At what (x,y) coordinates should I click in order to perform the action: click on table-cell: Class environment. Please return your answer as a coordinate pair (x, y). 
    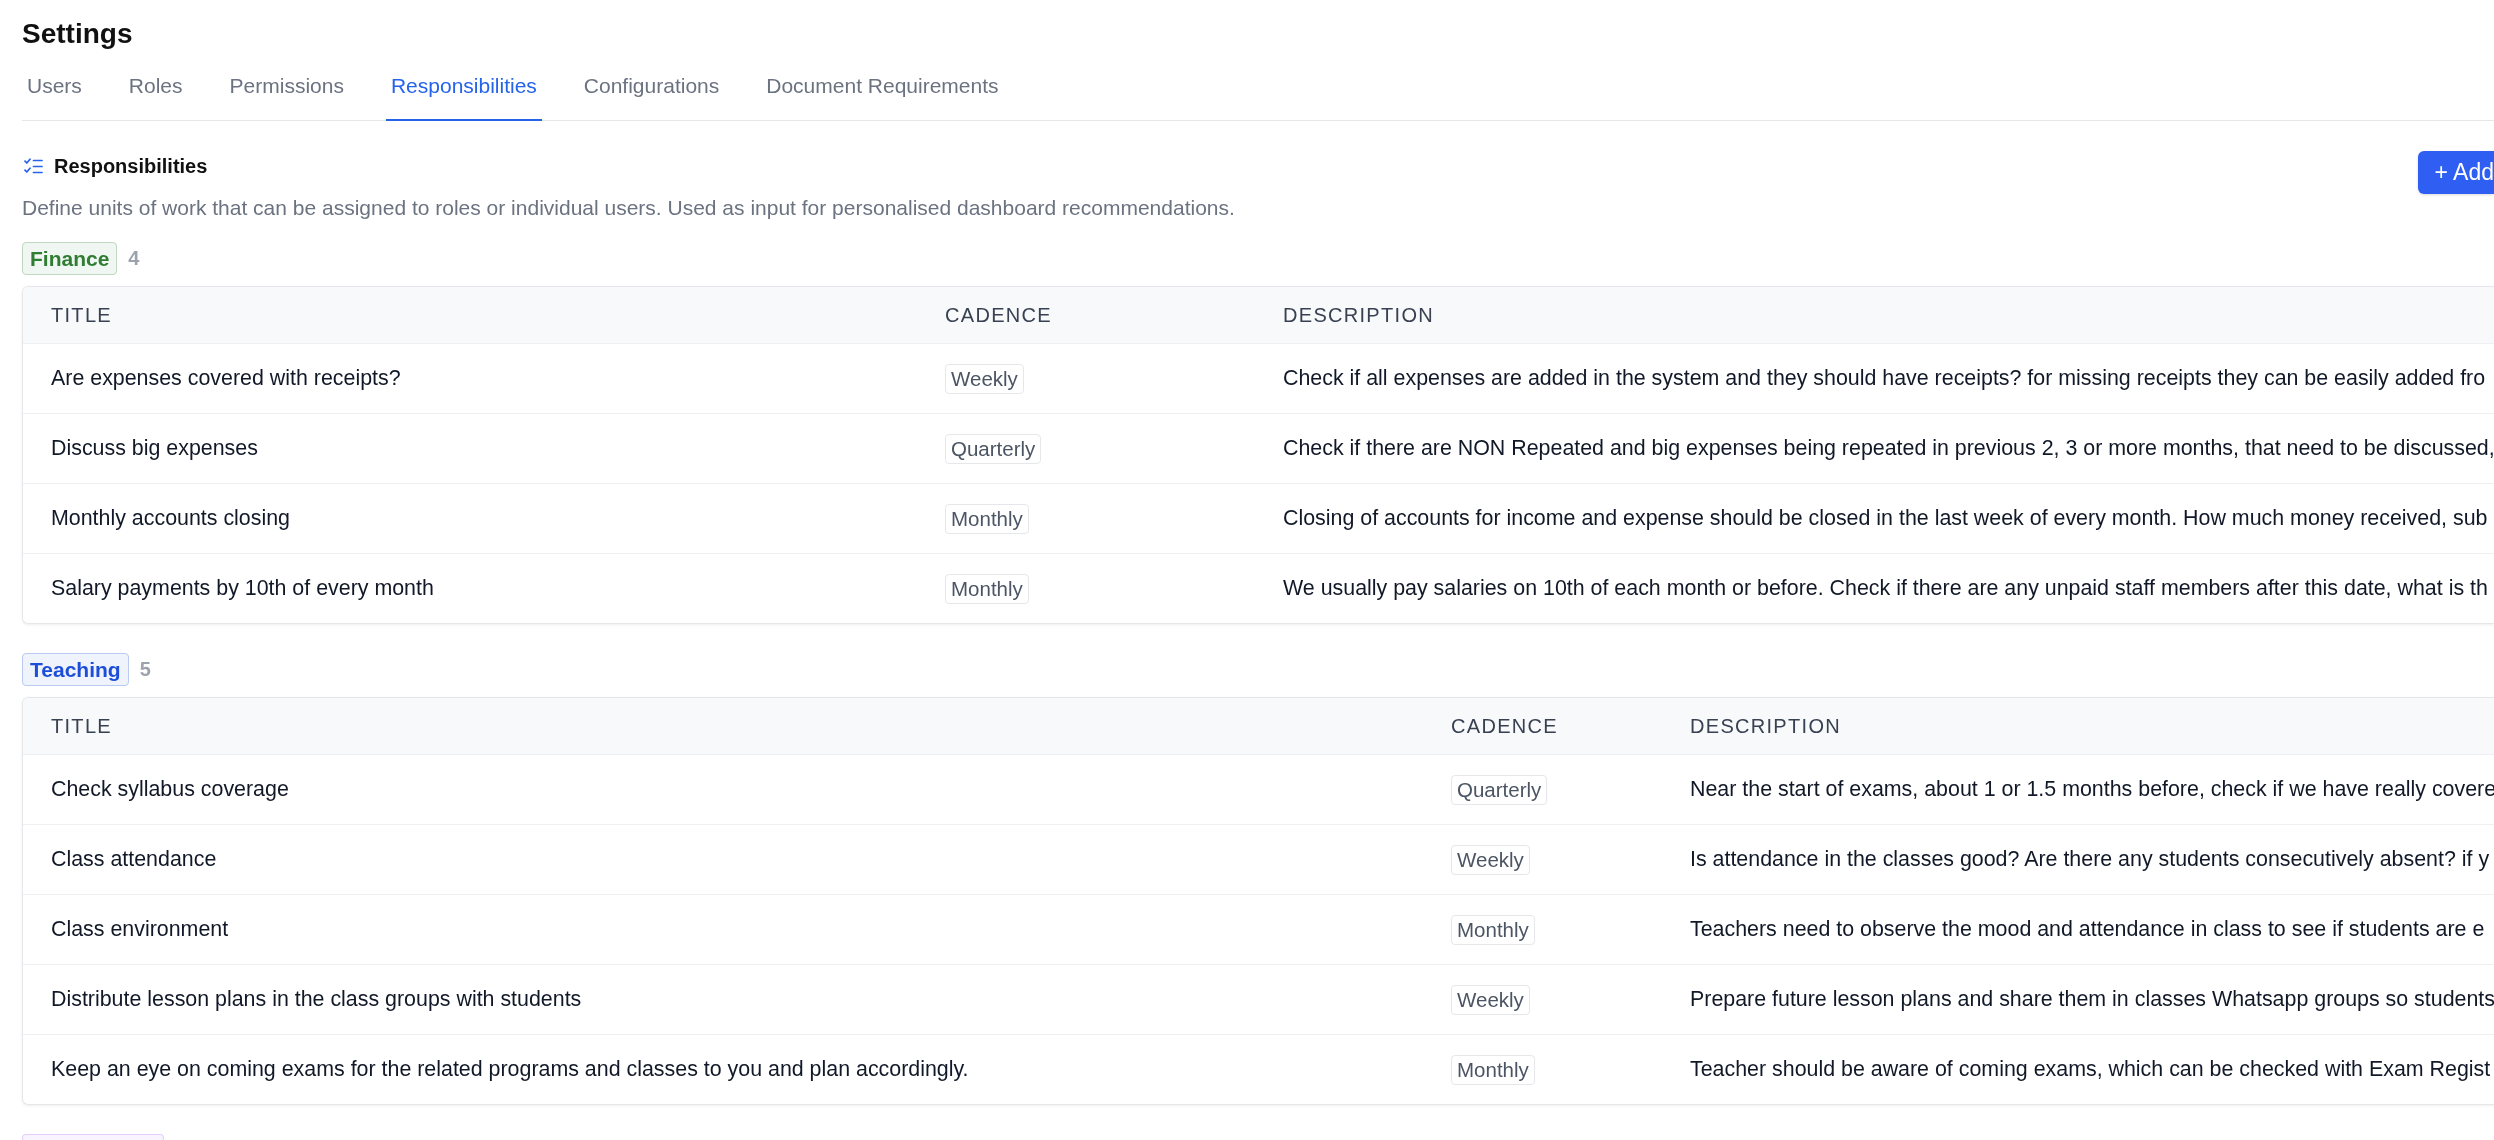
    Looking at the image, I should click on (140, 929).